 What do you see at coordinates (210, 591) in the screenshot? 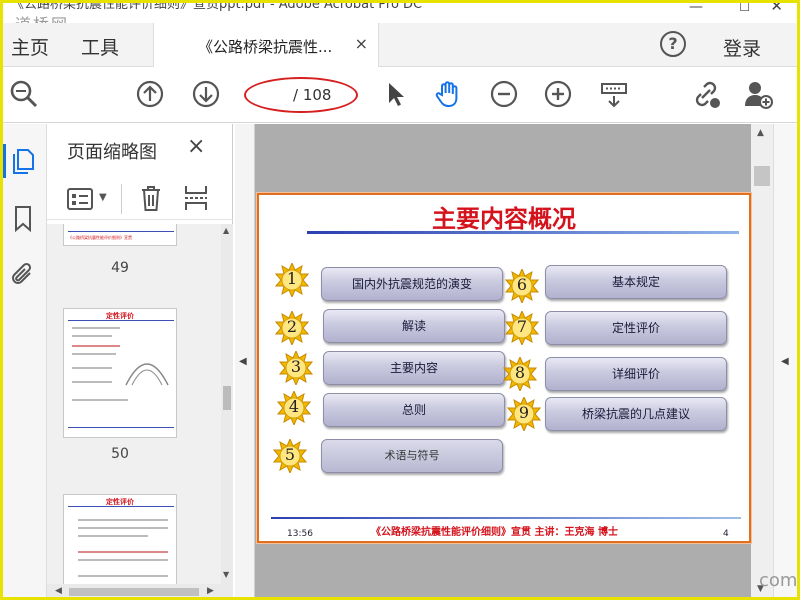
I see `scroll-right-icon: ▶` at bounding box center [210, 591].